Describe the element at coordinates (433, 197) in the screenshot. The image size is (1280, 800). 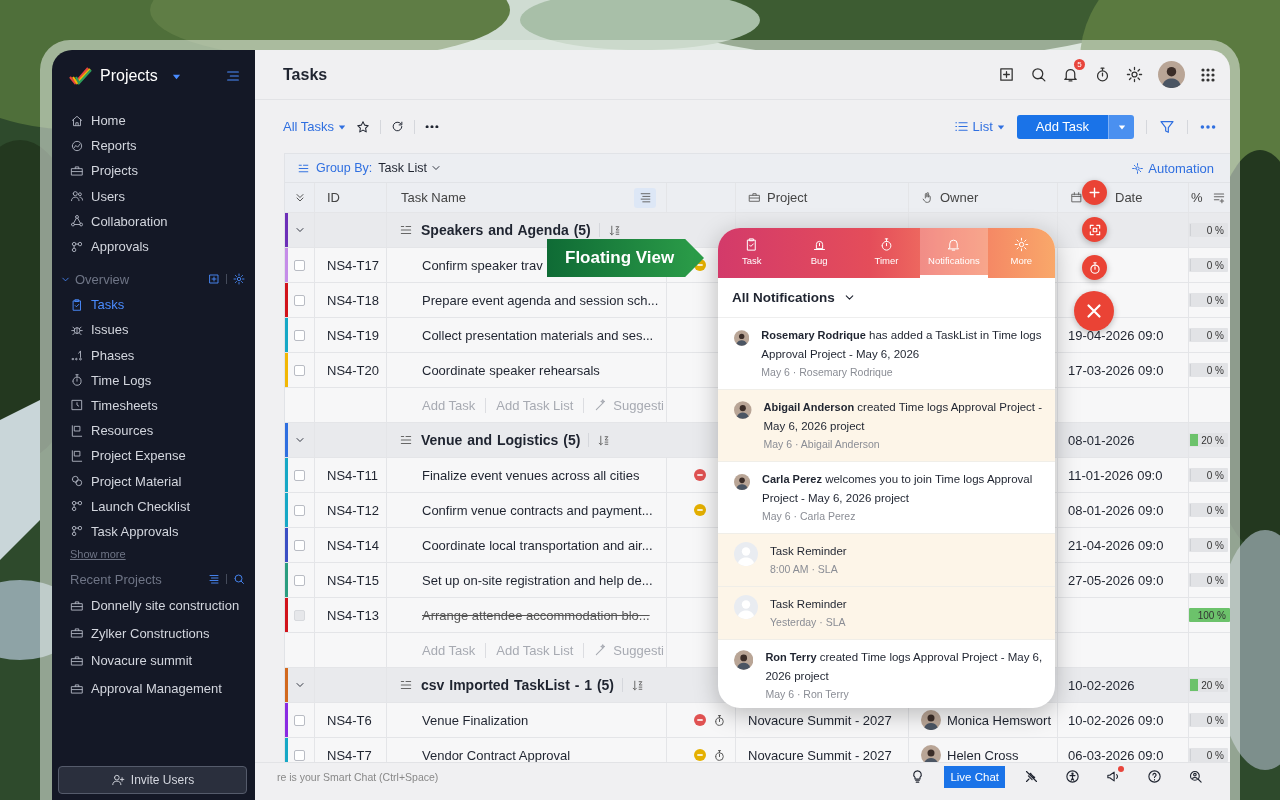
I see `column-header: Task Name` at that location.